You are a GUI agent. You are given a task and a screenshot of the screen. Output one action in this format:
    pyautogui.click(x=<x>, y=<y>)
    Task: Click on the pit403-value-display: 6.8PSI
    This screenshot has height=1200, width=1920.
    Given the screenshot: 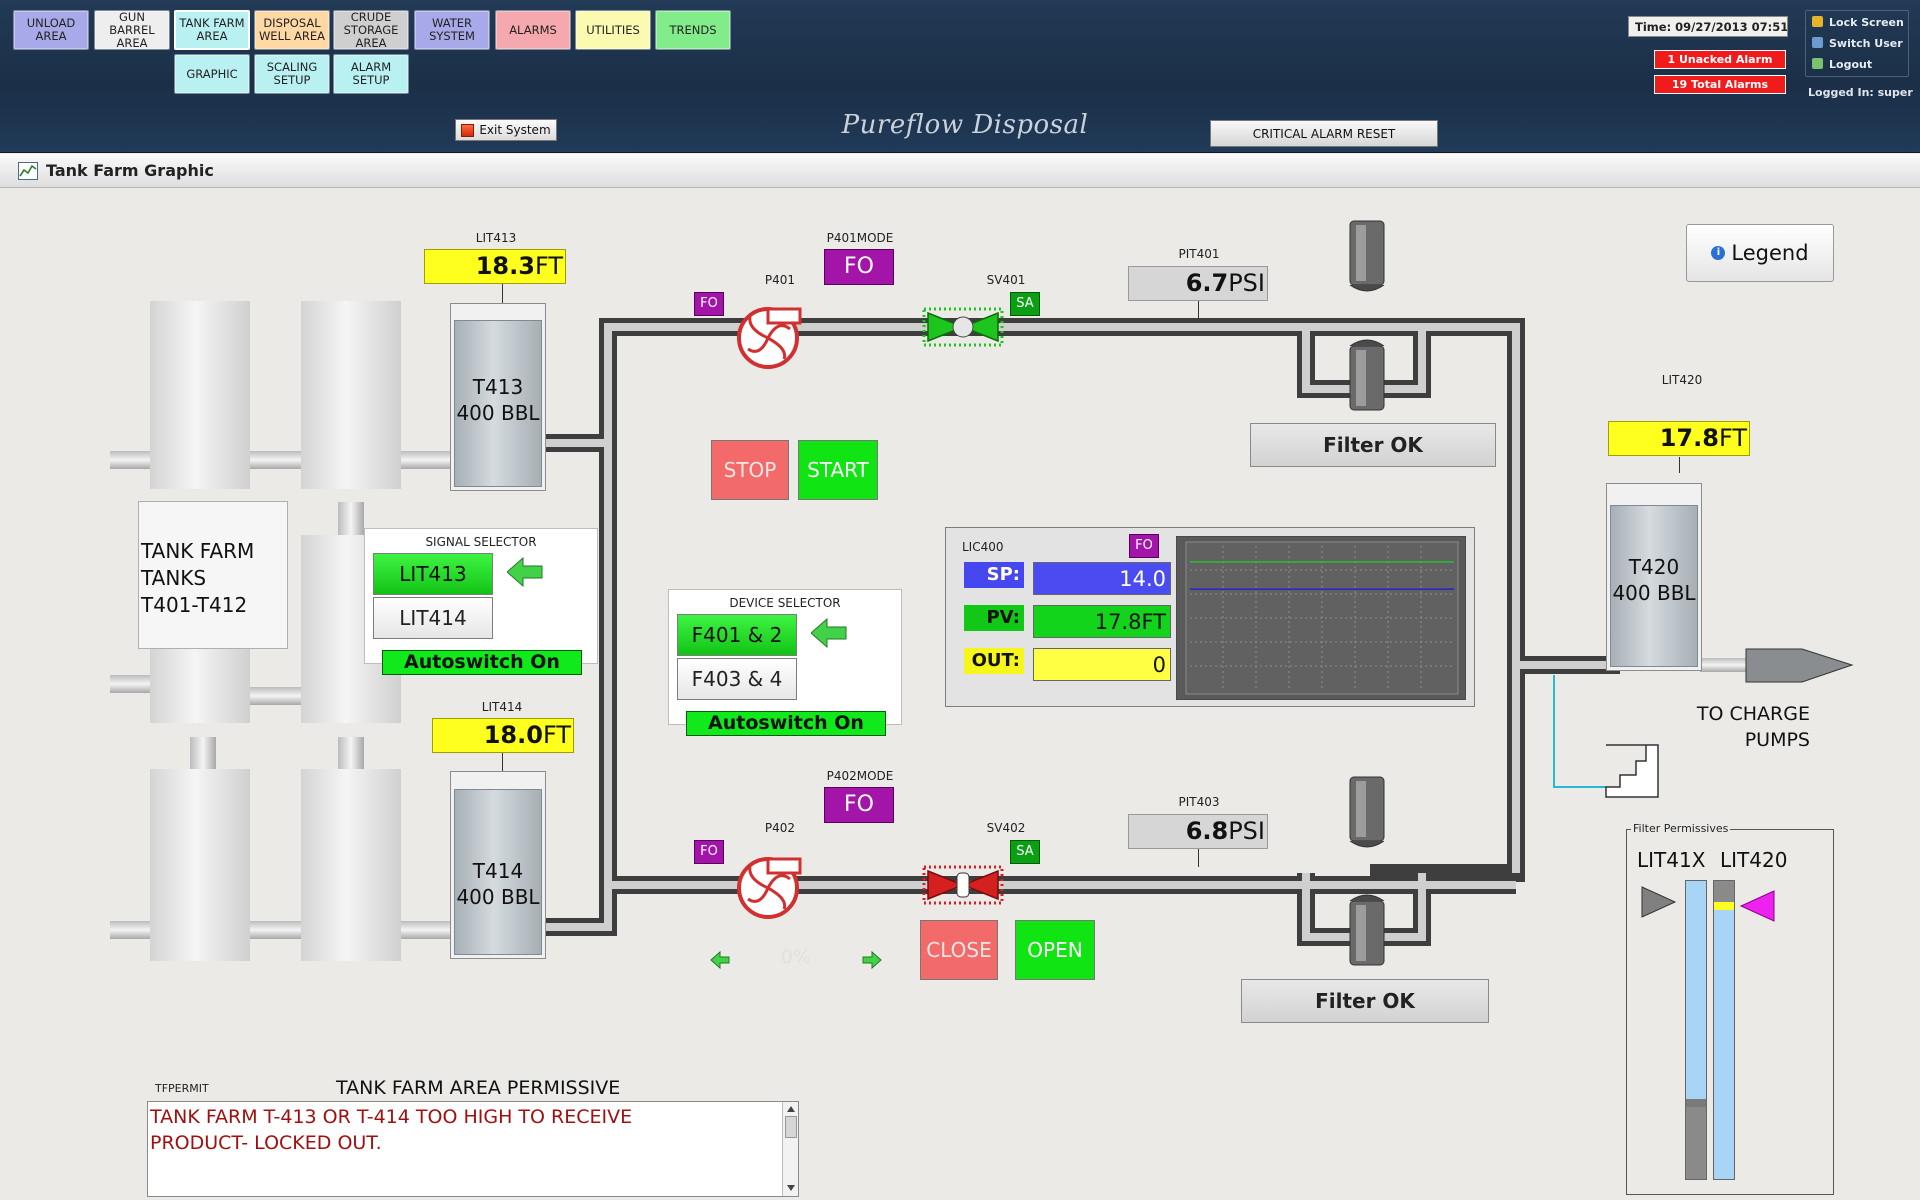 What is the action you would take?
    pyautogui.click(x=1198, y=831)
    